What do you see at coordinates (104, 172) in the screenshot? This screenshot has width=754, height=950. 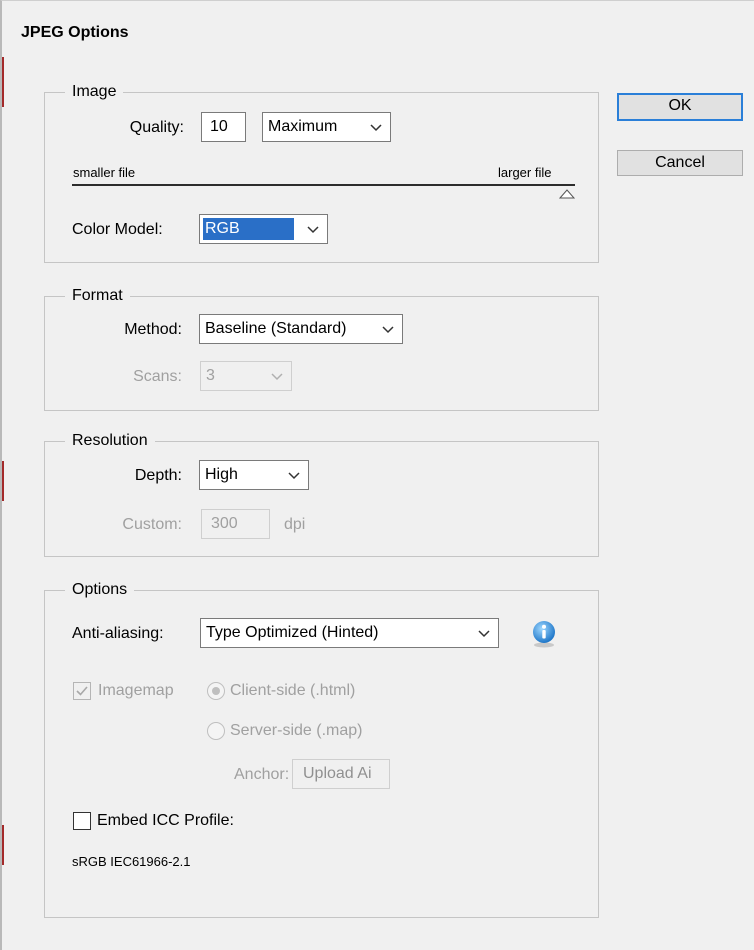 I see `slider-min-label: smaller file` at bounding box center [104, 172].